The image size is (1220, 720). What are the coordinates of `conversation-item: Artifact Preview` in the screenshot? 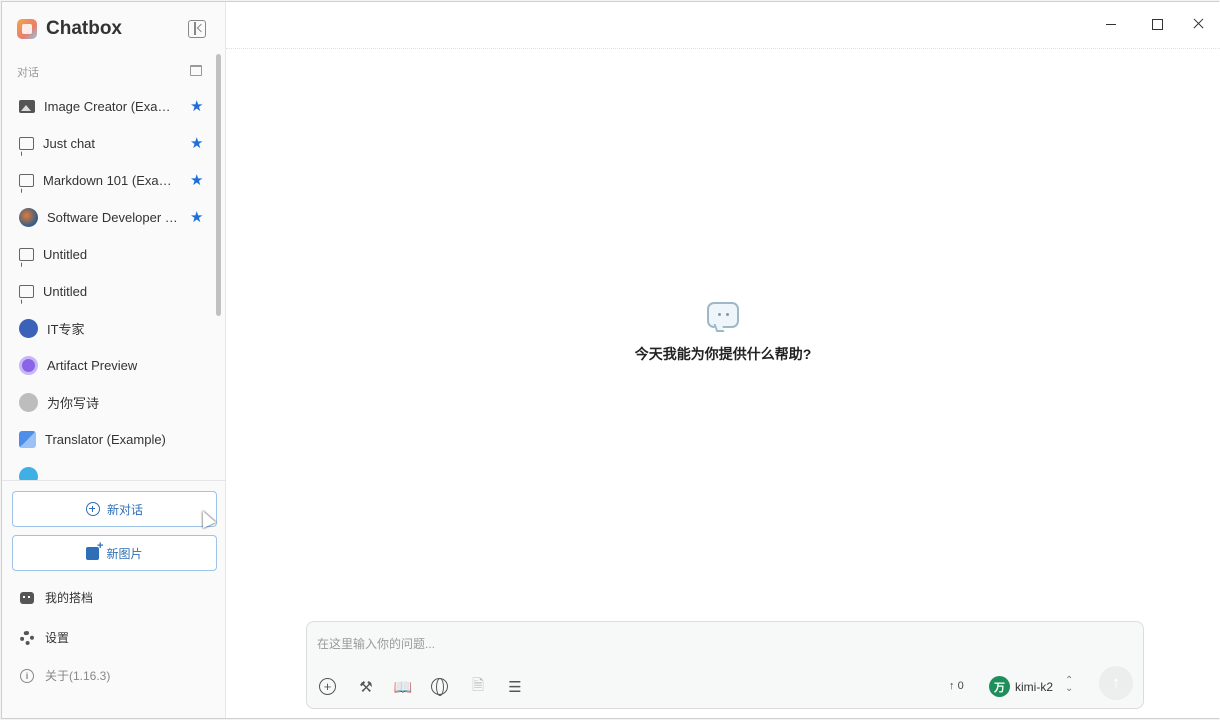 It's located at (110, 365).